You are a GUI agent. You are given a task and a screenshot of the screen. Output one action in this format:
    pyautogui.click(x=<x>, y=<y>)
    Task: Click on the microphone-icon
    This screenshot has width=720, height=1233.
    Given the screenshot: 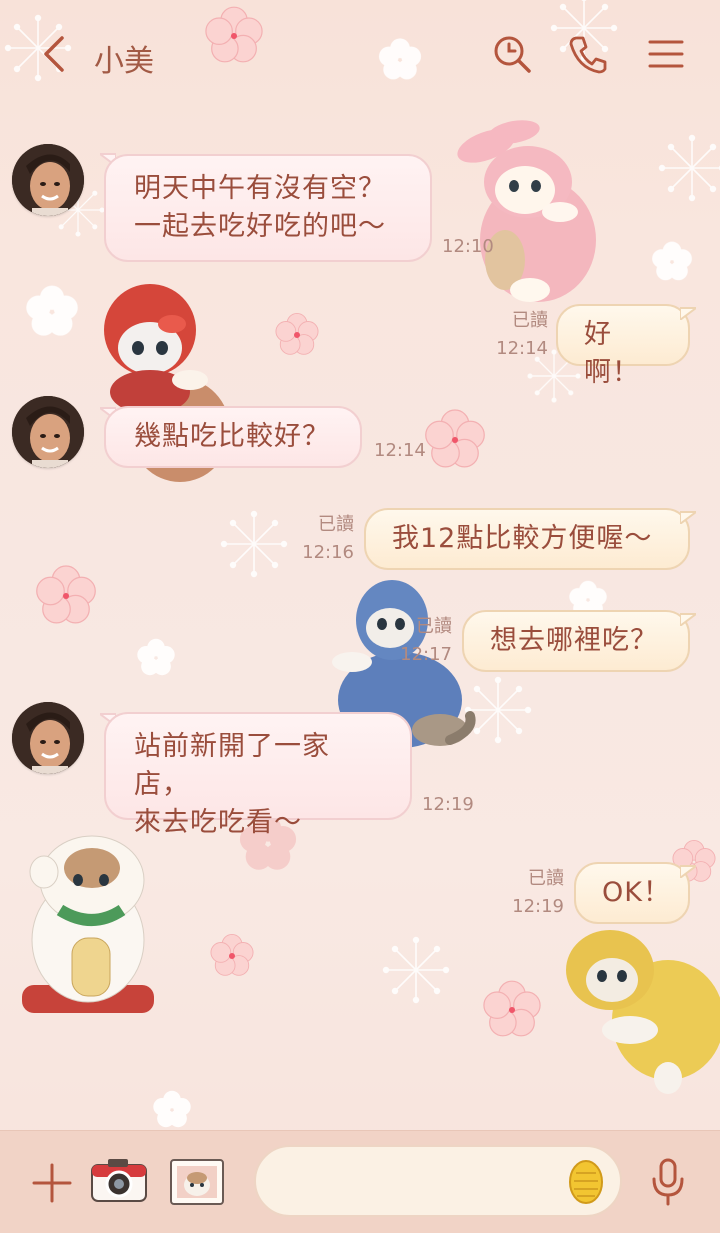 What is the action you would take?
    pyautogui.click(x=668, y=1182)
    